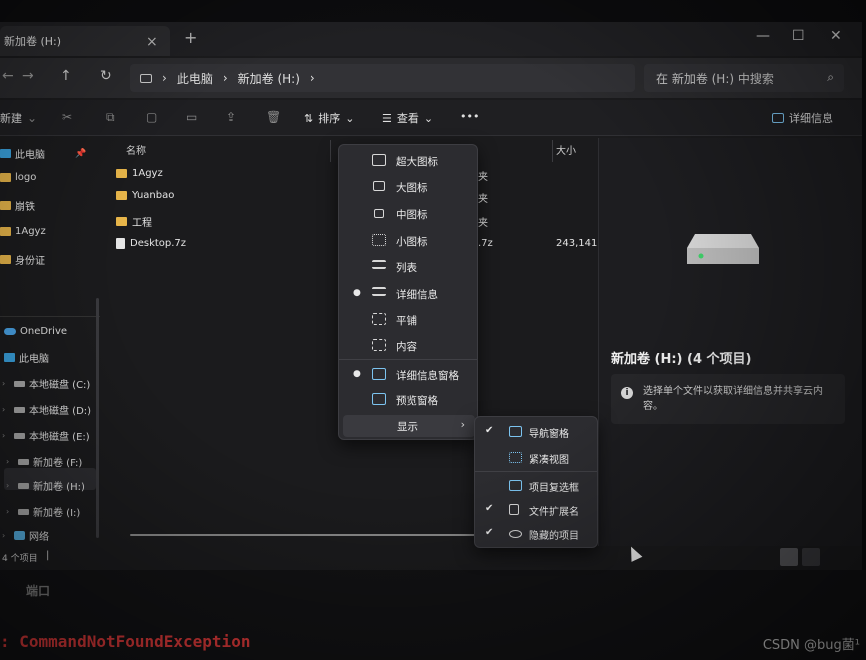 This screenshot has width=866, height=660. I want to click on menu-item-small-icons: 小图标, so click(408, 241).